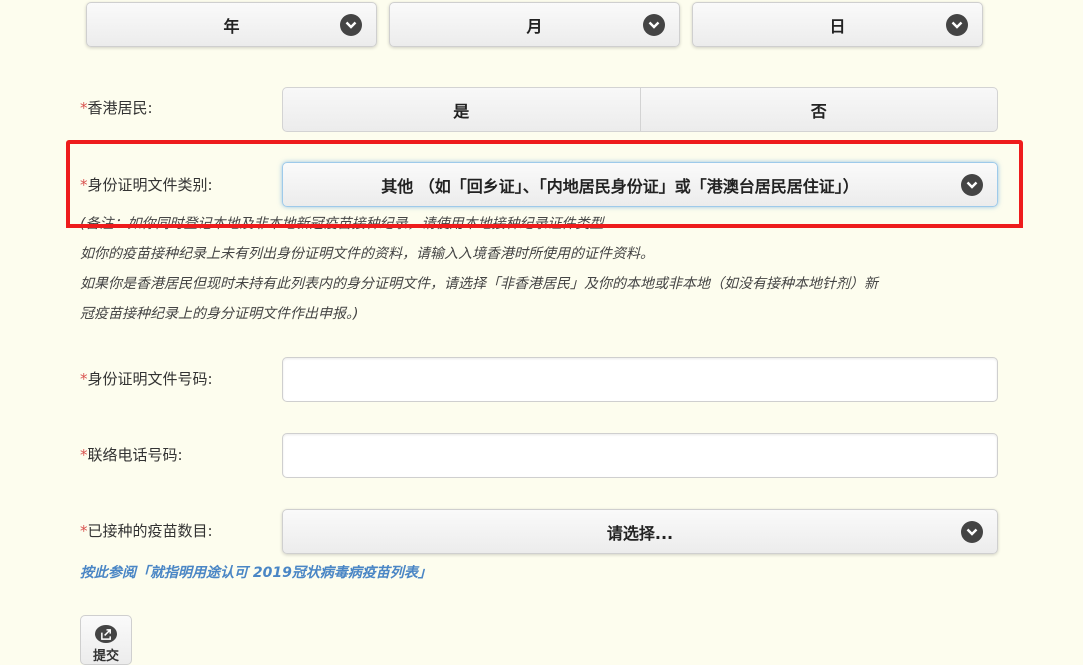 This screenshot has height=665, width=1083. What do you see at coordinates (620, 186) in the screenshot?
I see `id-doc-type-value: 其他 （如「回乡证」、「内地居民身份证」或「港澳台居民居住证」）` at bounding box center [620, 186].